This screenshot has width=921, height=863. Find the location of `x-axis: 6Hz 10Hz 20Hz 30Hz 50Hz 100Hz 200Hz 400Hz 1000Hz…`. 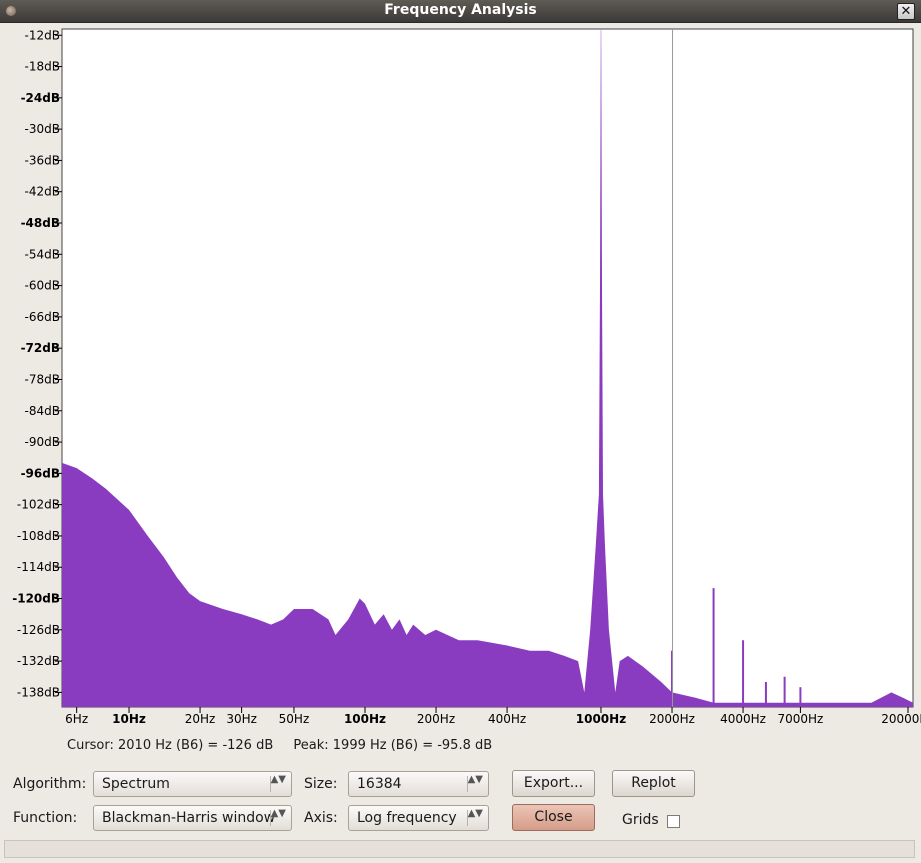

x-axis: 6Hz 10Hz 20Hz 30Hz 50Hz 100Hz 200Hz 400Hz 1000Hz… is located at coordinates (493, 716).